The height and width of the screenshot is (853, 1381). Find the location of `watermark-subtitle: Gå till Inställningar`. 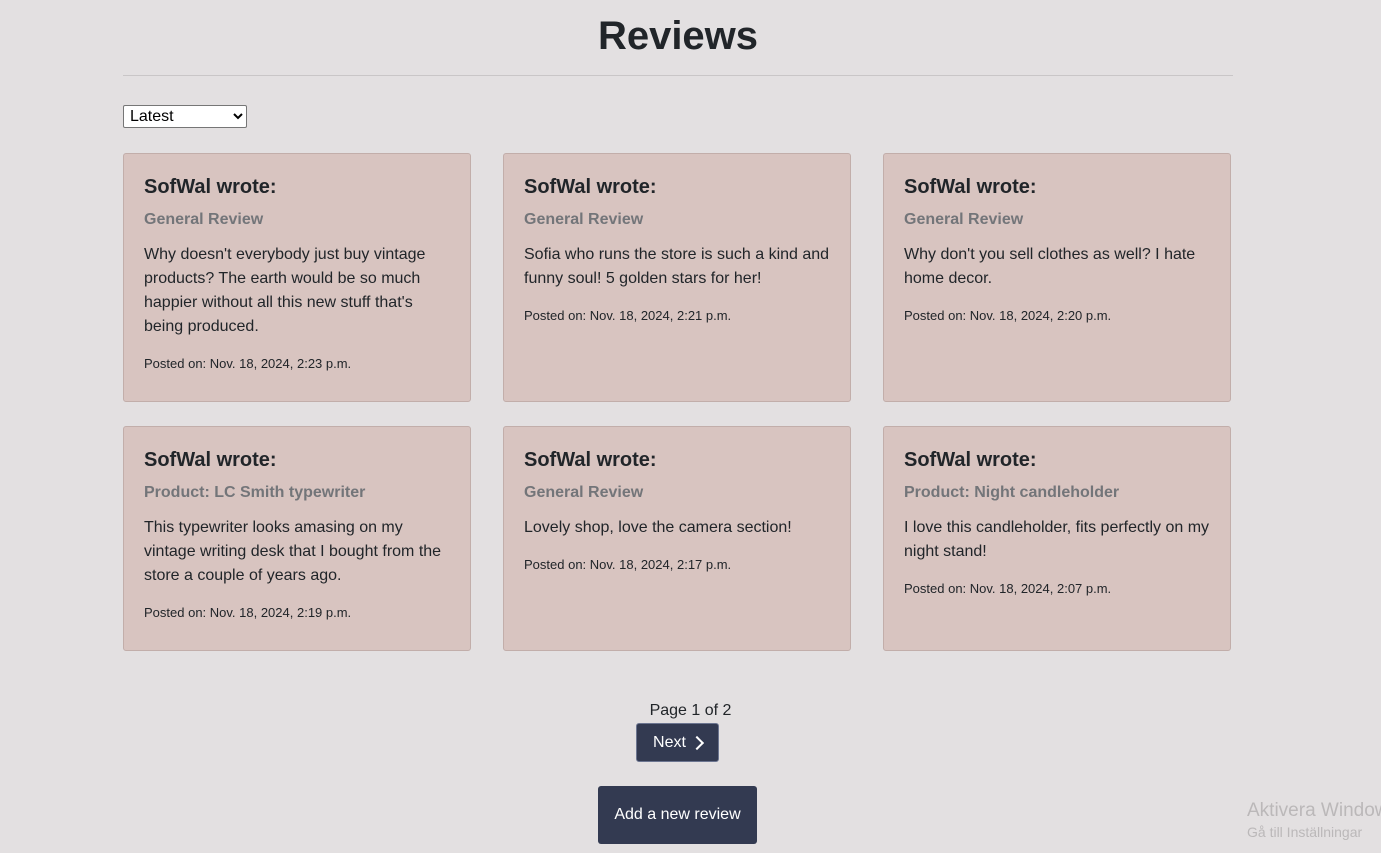

watermark-subtitle: Gå till Inställningar is located at coordinates (1305, 832).